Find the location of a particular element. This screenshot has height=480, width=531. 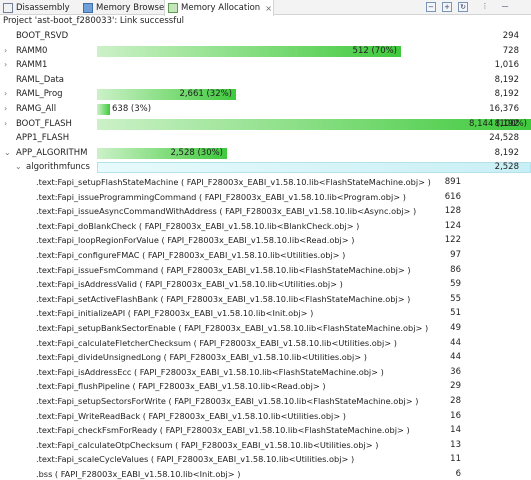

section-size: 891 is located at coordinates (452, 182).